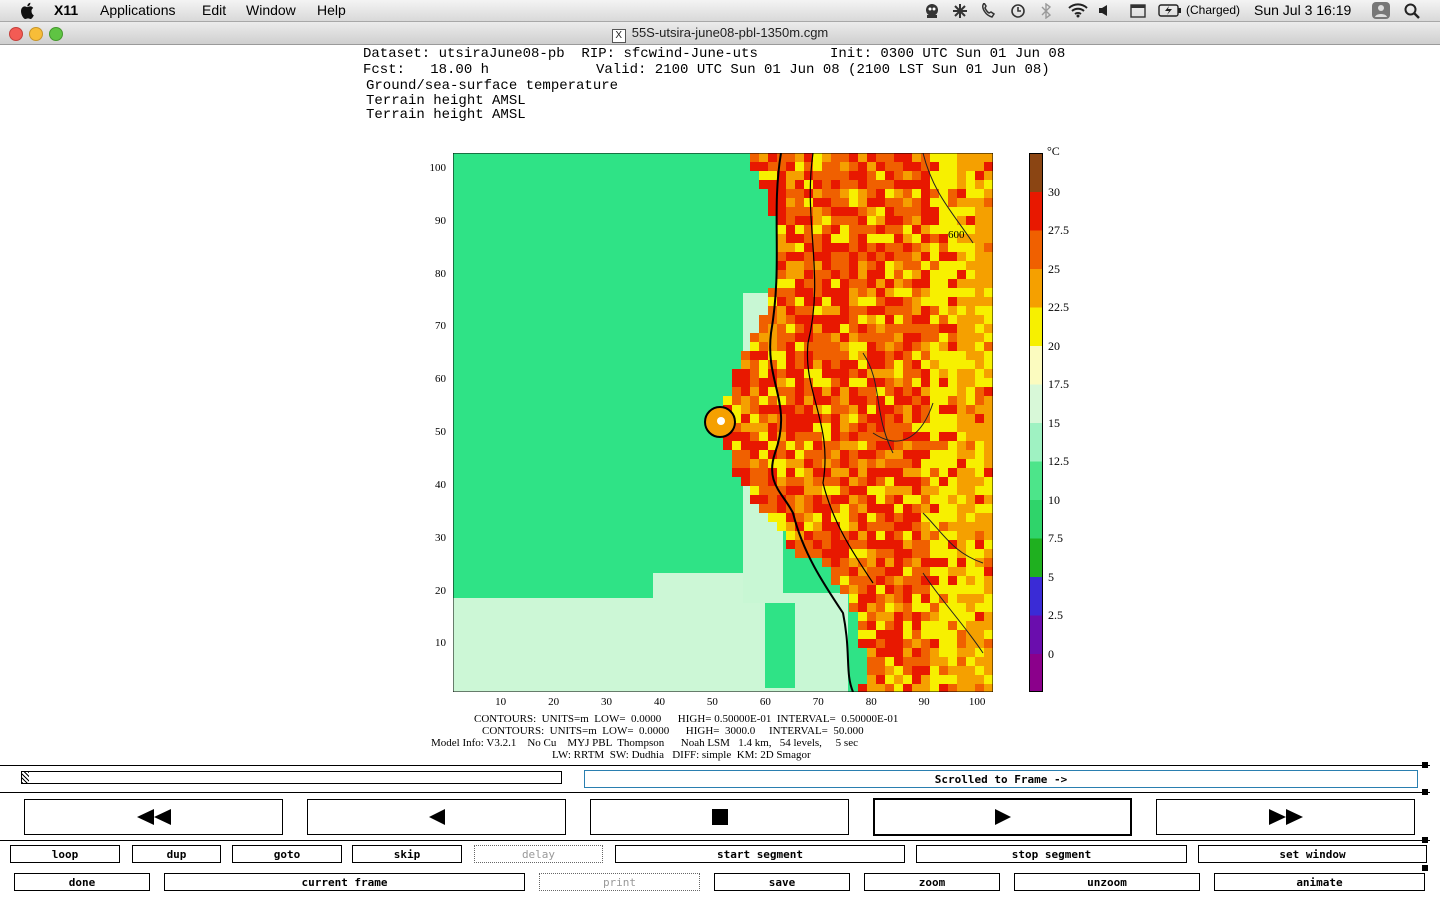  I want to click on volume-icon, so click(1105, 10).